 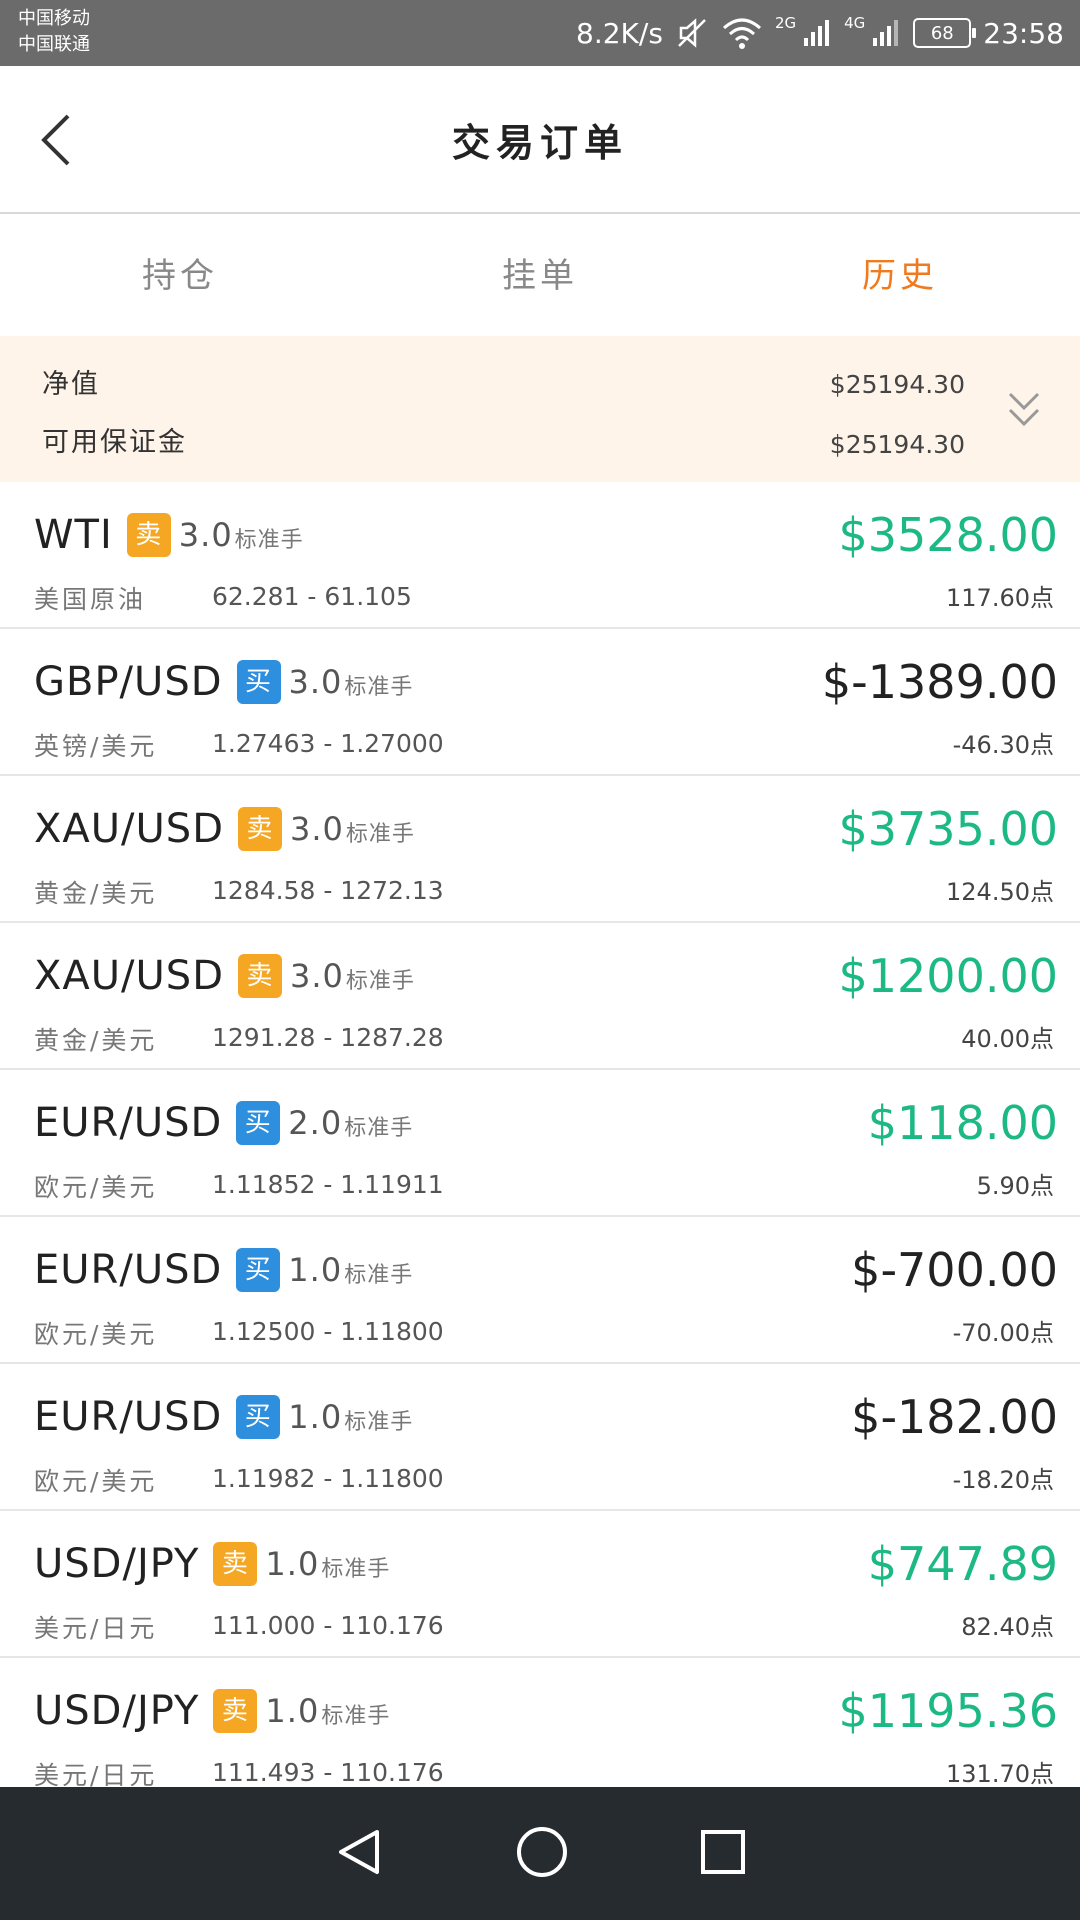 I want to click on order-profit: $-700.00, so click(x=954, y=1270).